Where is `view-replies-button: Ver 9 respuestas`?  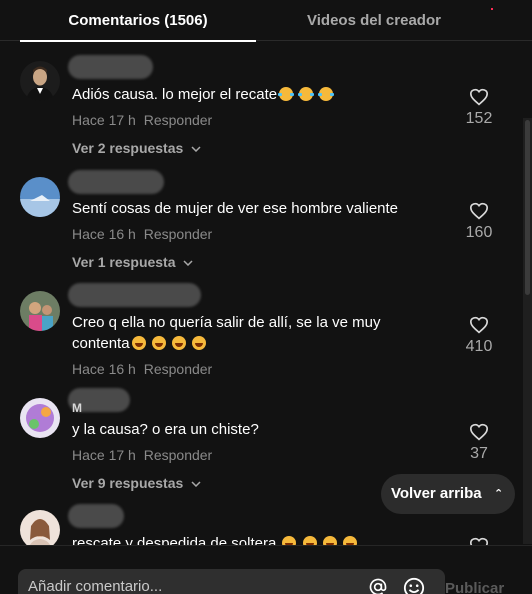
view-replies-button: Ver 9 respuestas is located at coordinates (136, 483).